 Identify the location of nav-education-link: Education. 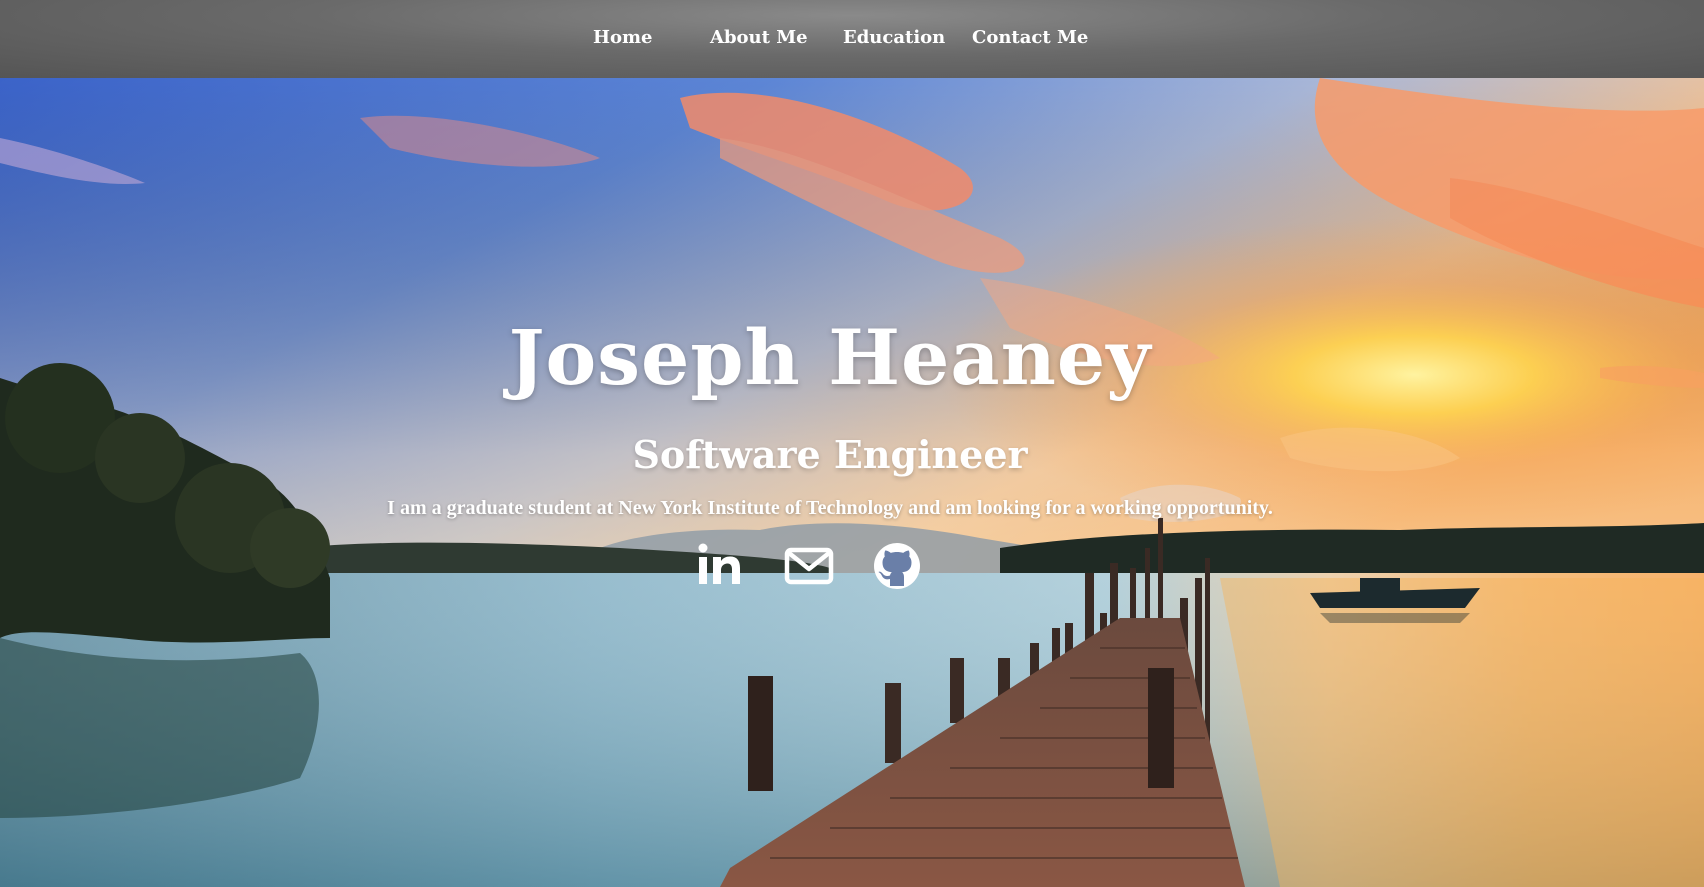
(894, 37).